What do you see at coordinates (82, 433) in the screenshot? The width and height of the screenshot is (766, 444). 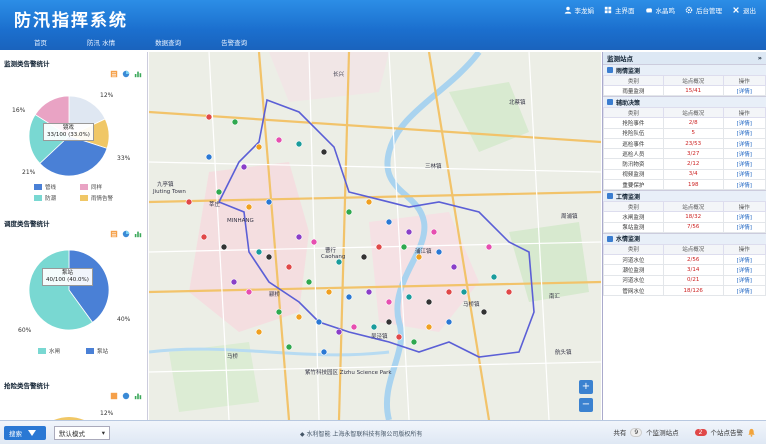 I see `mode-select: 默认模式 ▾` at bounding box center [82, 433].